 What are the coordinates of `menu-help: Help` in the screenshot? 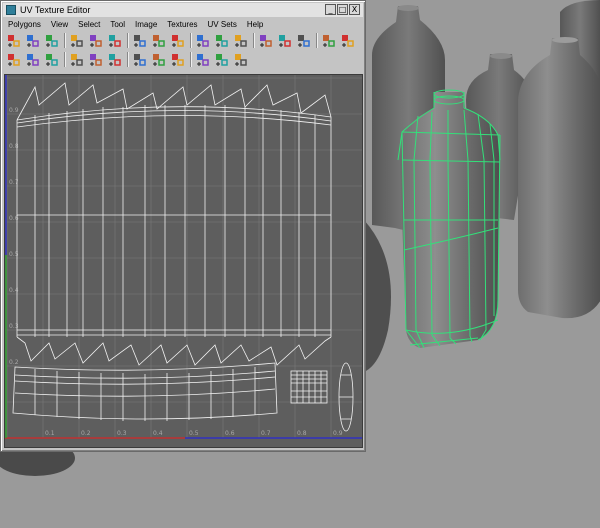 It's located at (255, 24).